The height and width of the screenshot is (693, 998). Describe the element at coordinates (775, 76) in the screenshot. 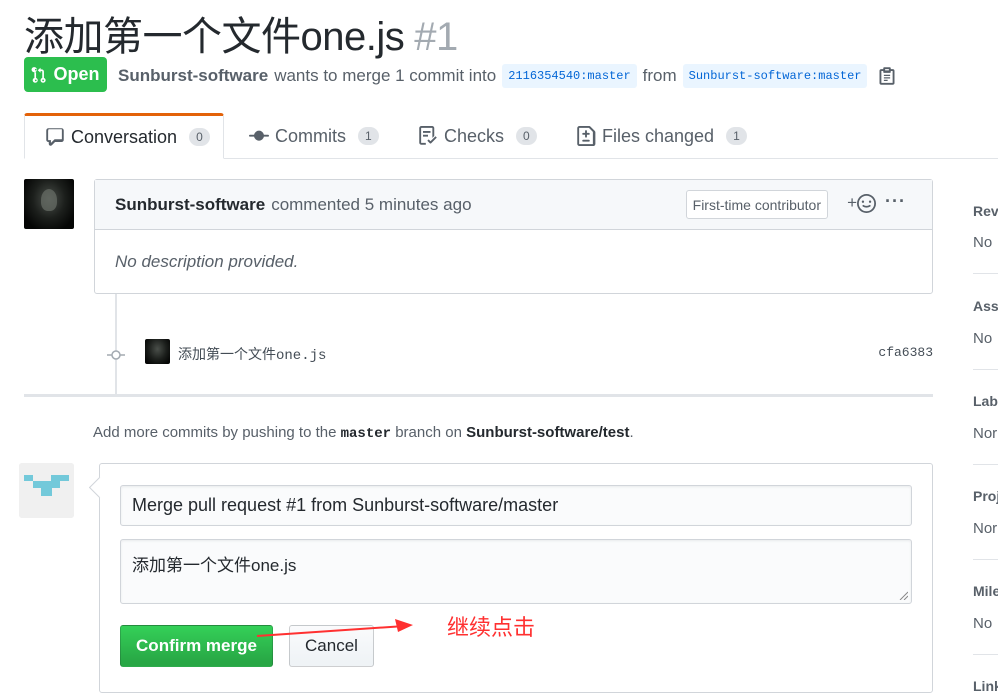

I see `head-branch: Sunburst-software:master` at that location.